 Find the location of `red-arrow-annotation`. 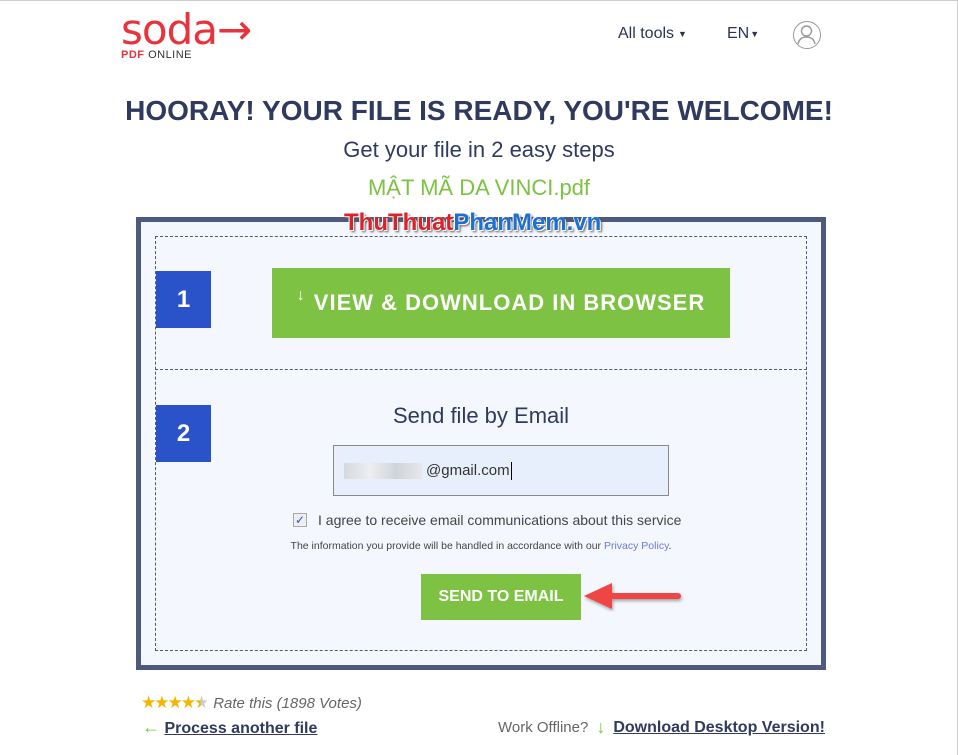

red-arrow-annotation is located at coordinates (632, 596).